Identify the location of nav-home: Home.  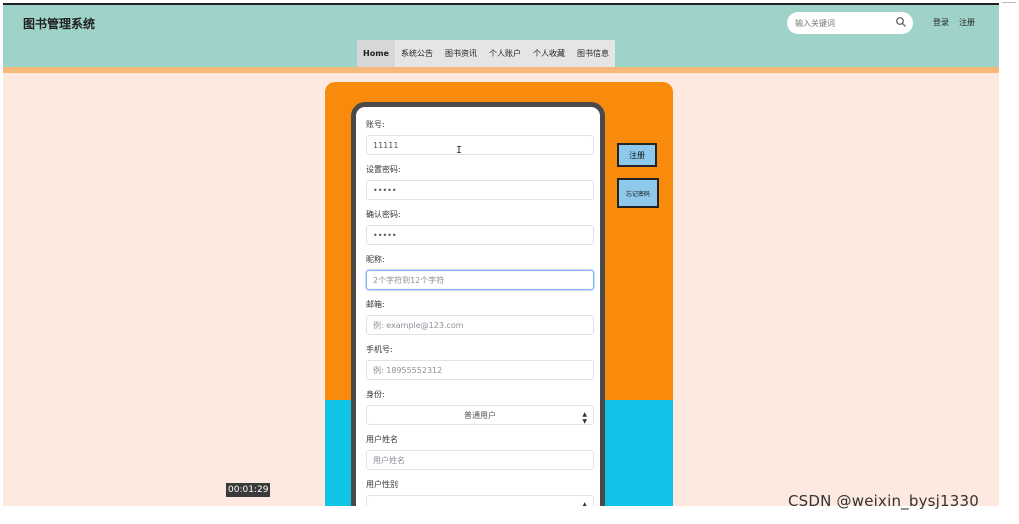
(376, 53).